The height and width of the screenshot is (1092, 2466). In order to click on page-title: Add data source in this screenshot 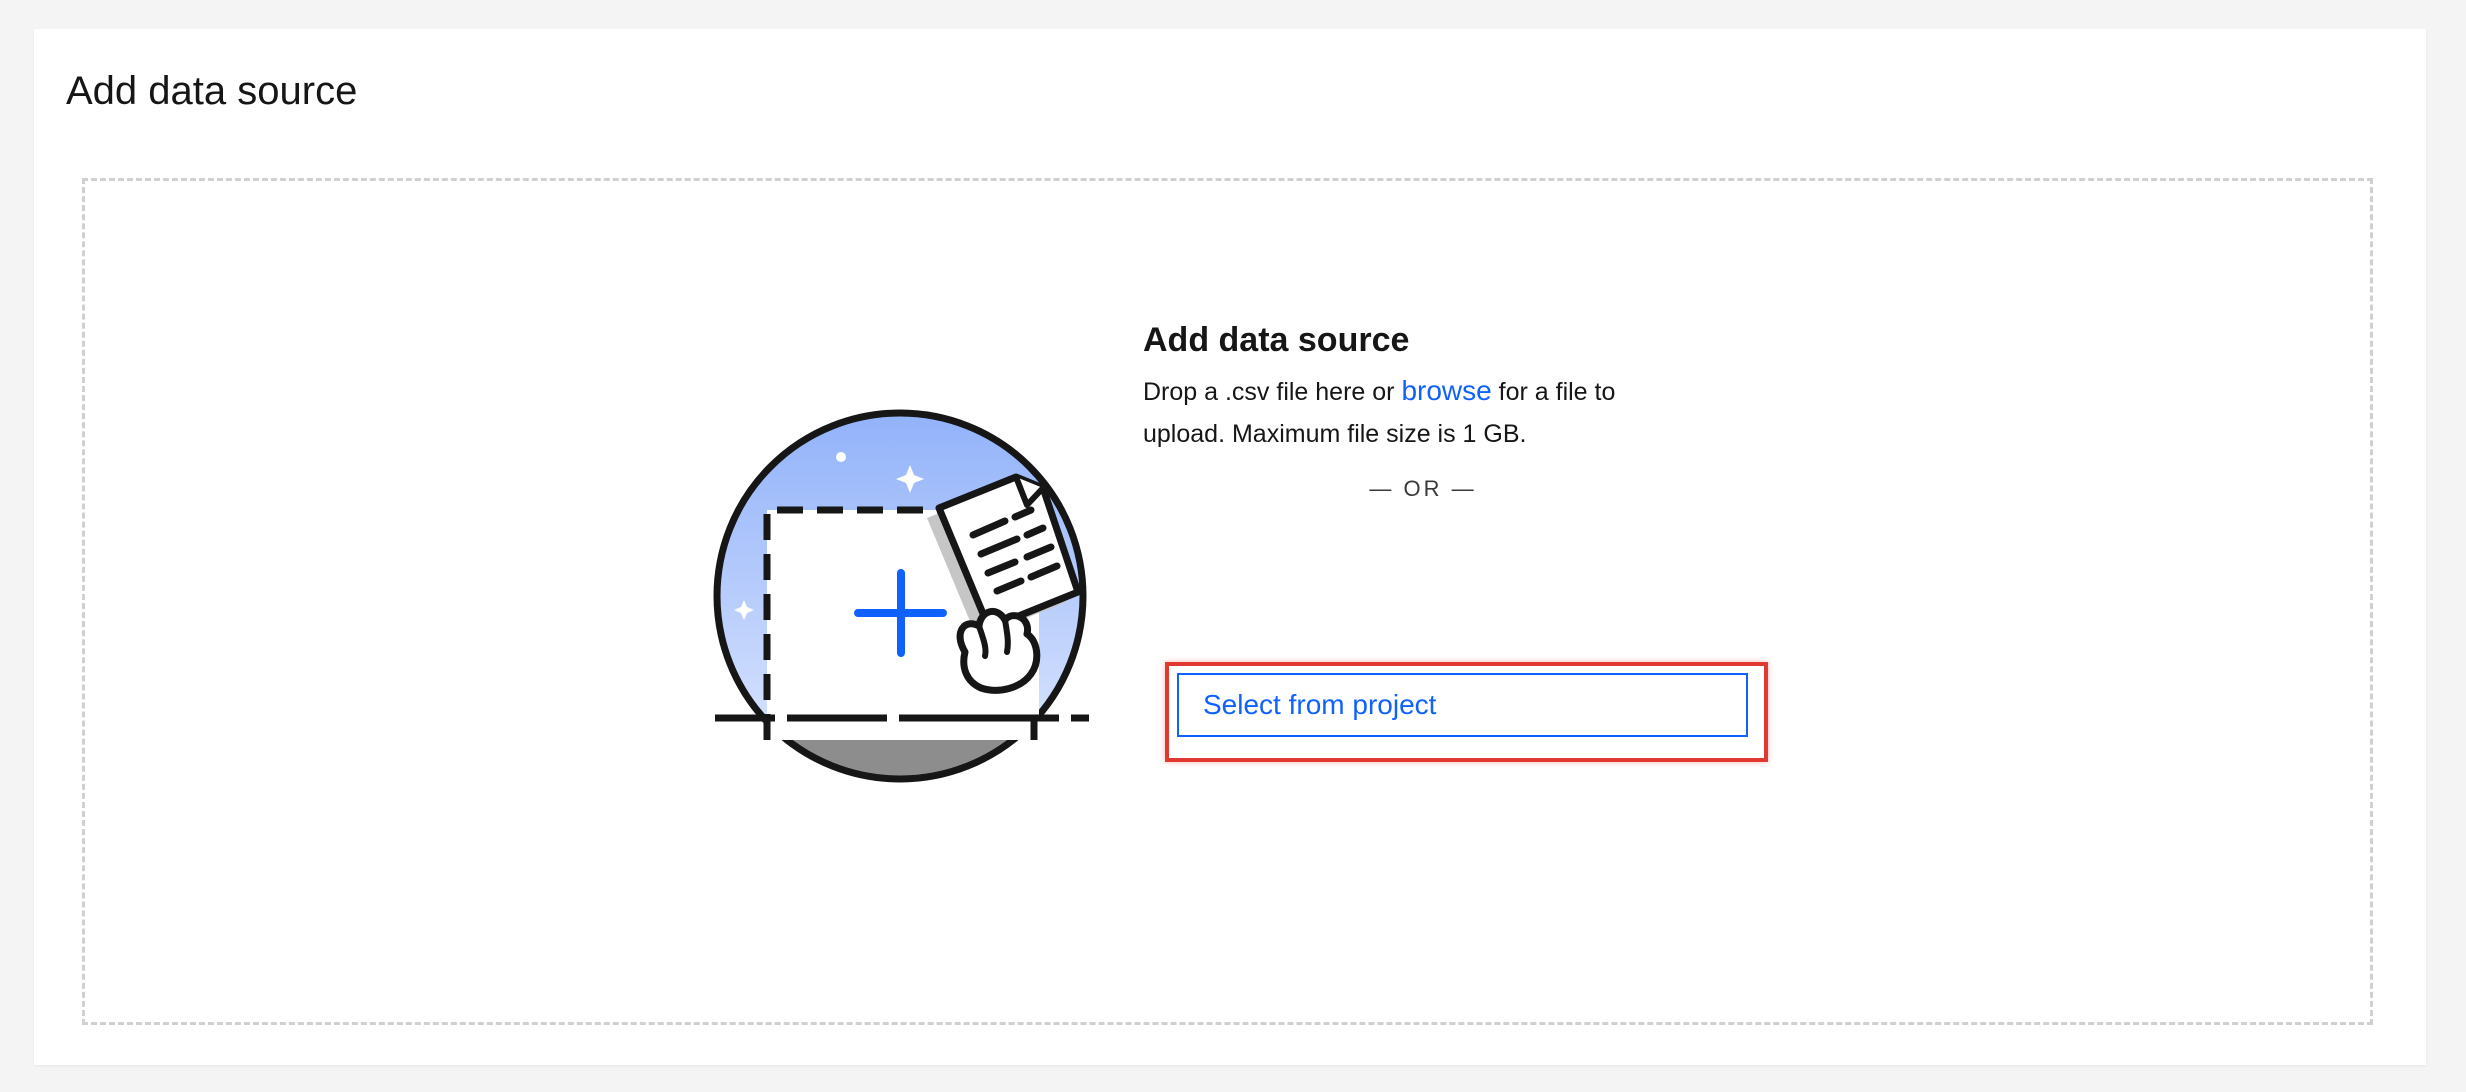, I will do `click(212, 91)`.